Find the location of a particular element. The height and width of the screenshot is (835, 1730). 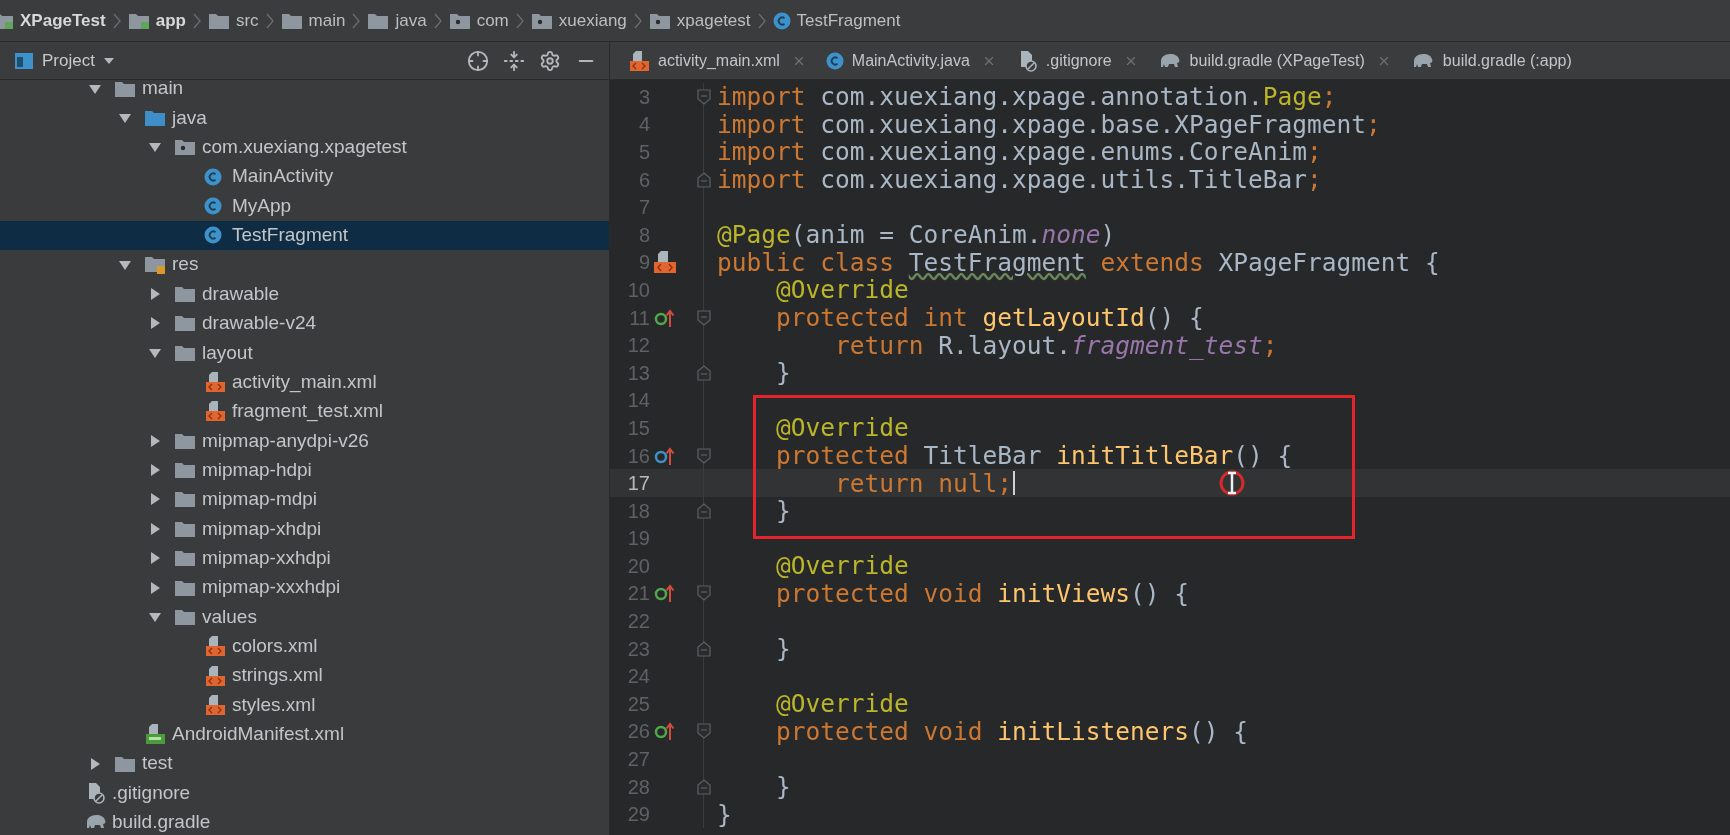

collapse-all-icon is located at coordinates (514, 60).